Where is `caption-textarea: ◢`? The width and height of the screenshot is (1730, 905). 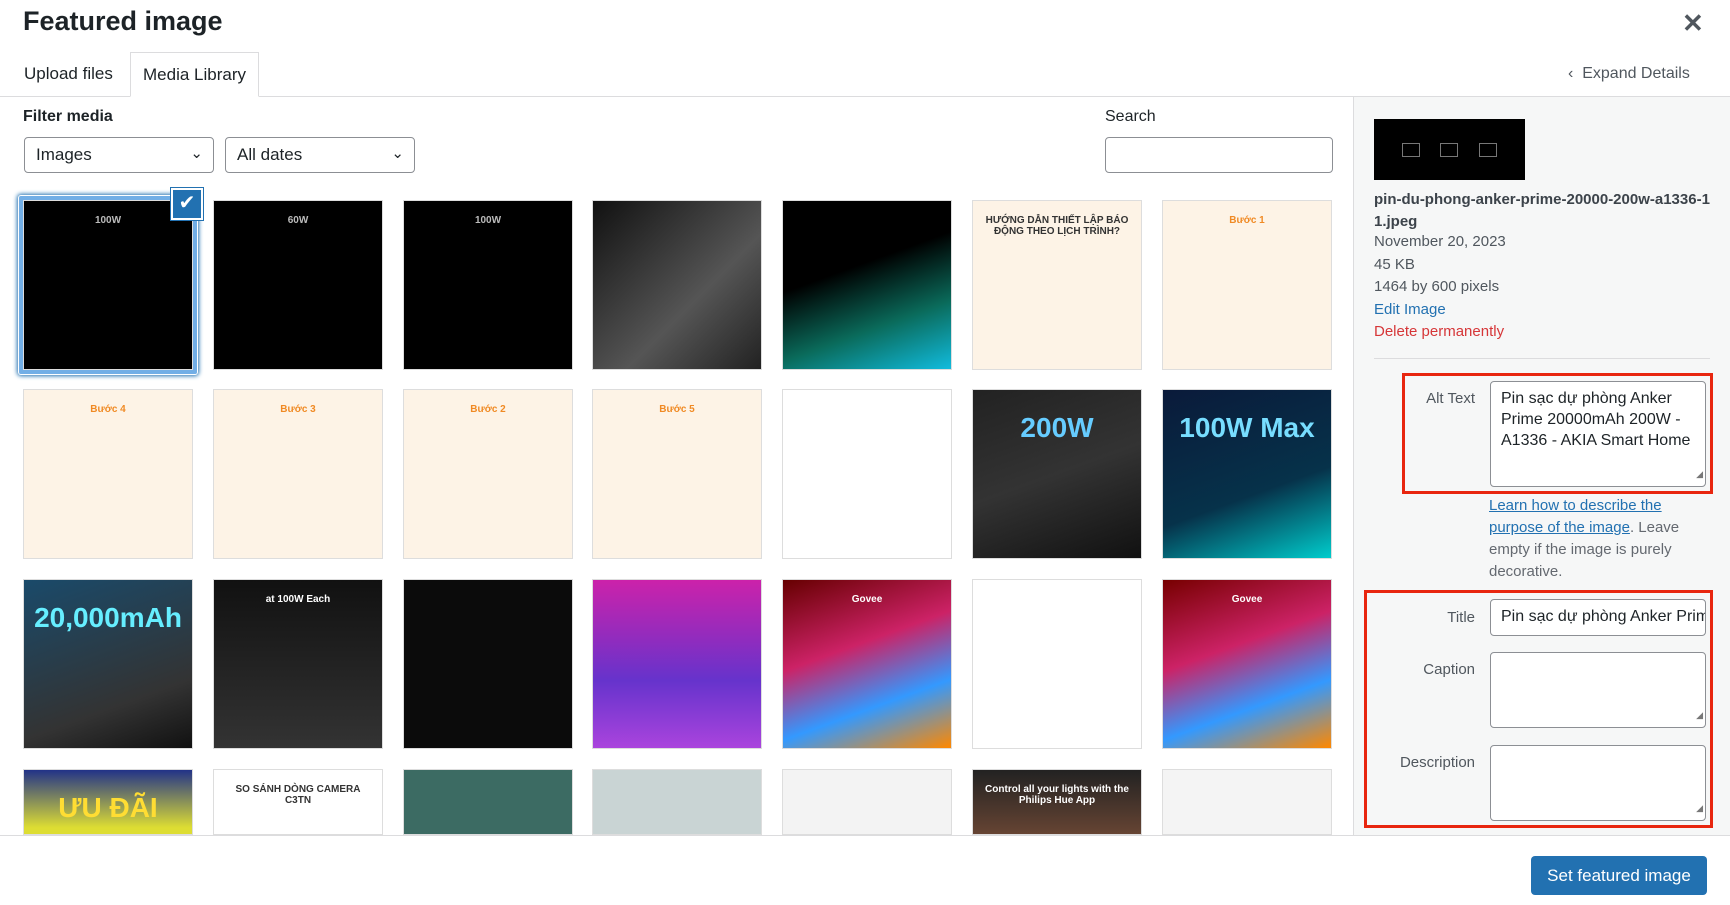
caption-textarea: ◢ is located at coordinates (1598, 690).